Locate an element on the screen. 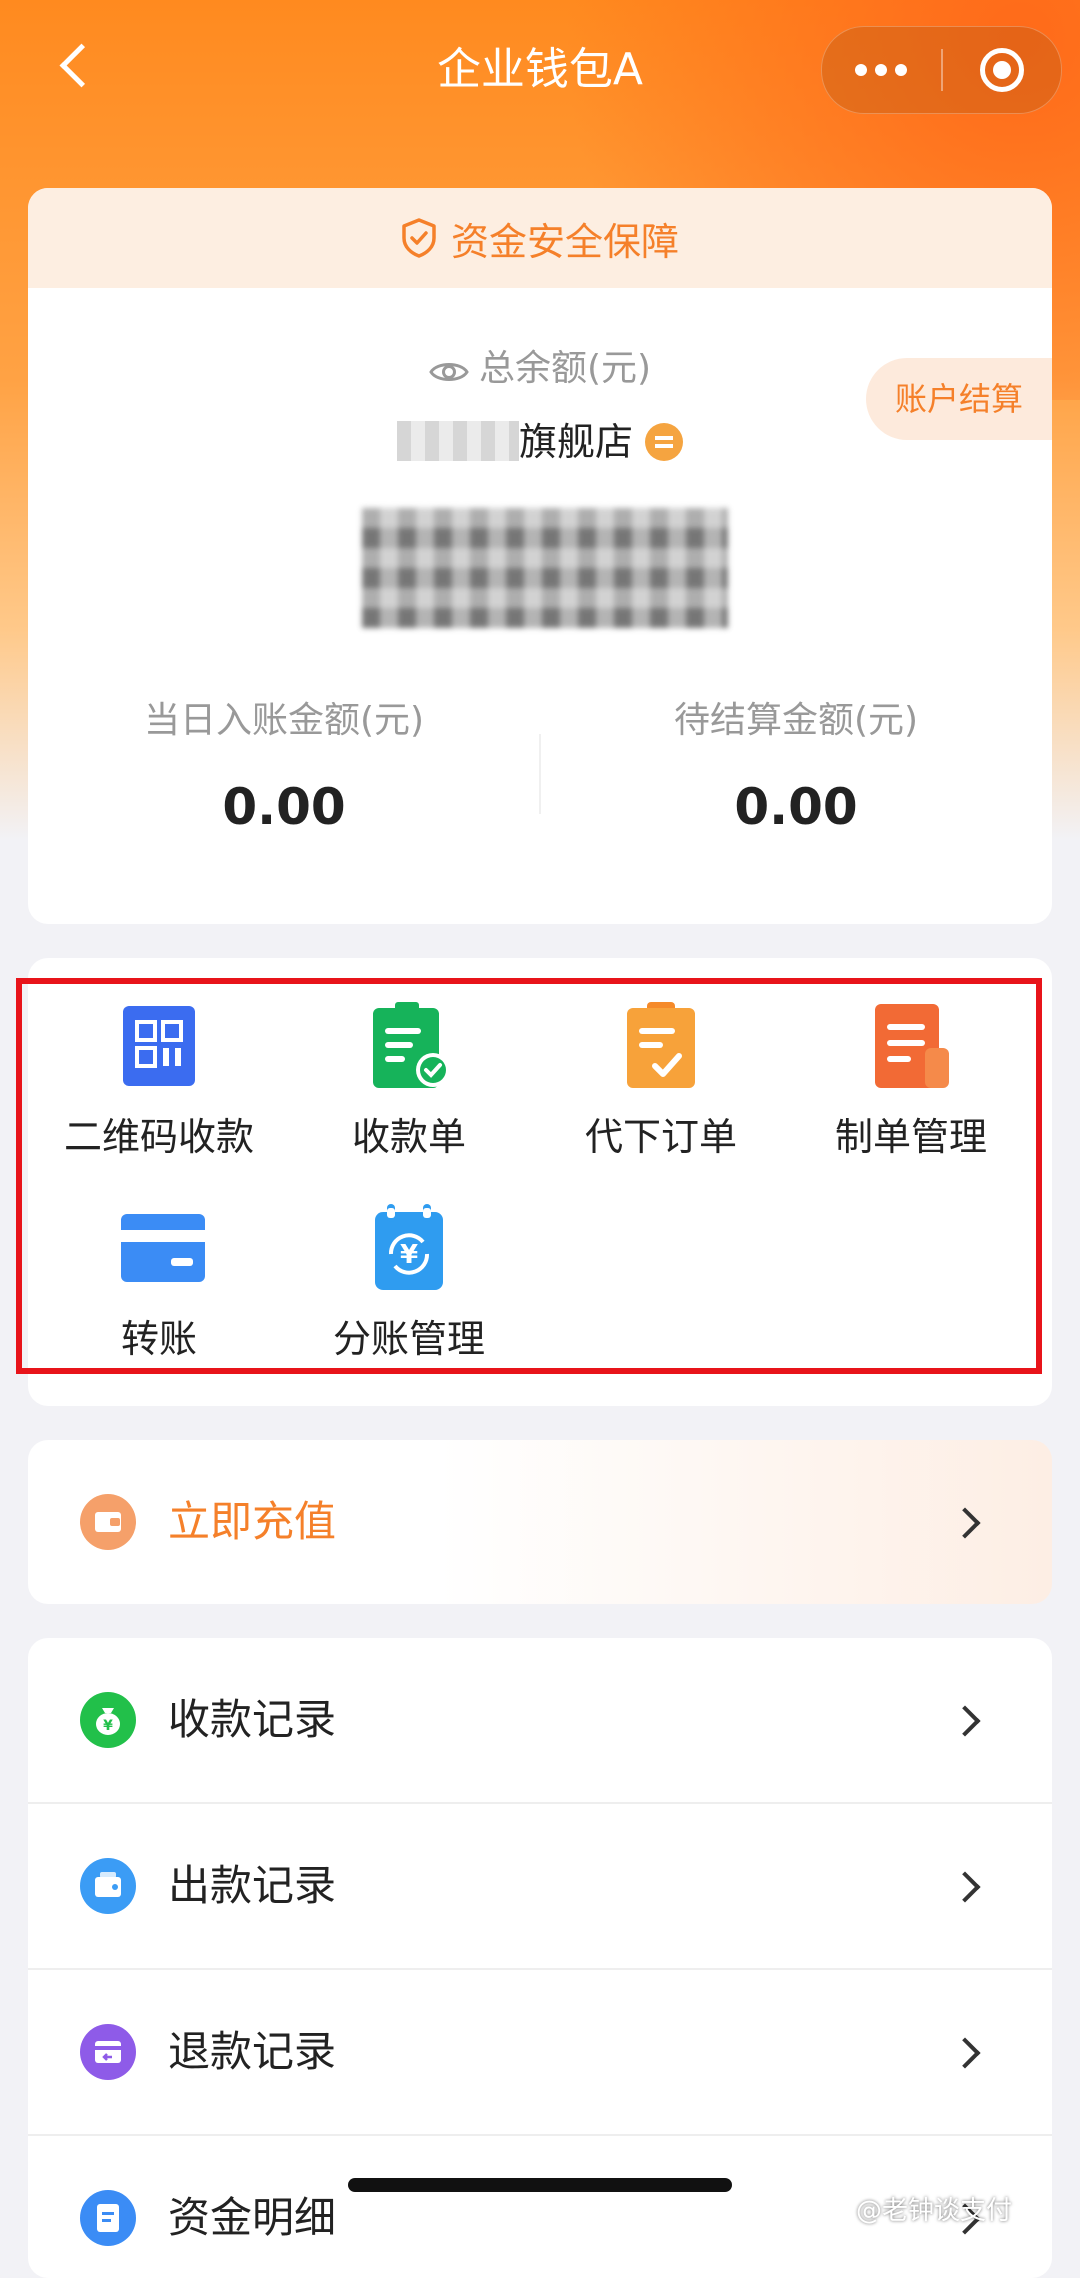  total-balance-label: 总余额(元) is located at coordinates (540, 369).